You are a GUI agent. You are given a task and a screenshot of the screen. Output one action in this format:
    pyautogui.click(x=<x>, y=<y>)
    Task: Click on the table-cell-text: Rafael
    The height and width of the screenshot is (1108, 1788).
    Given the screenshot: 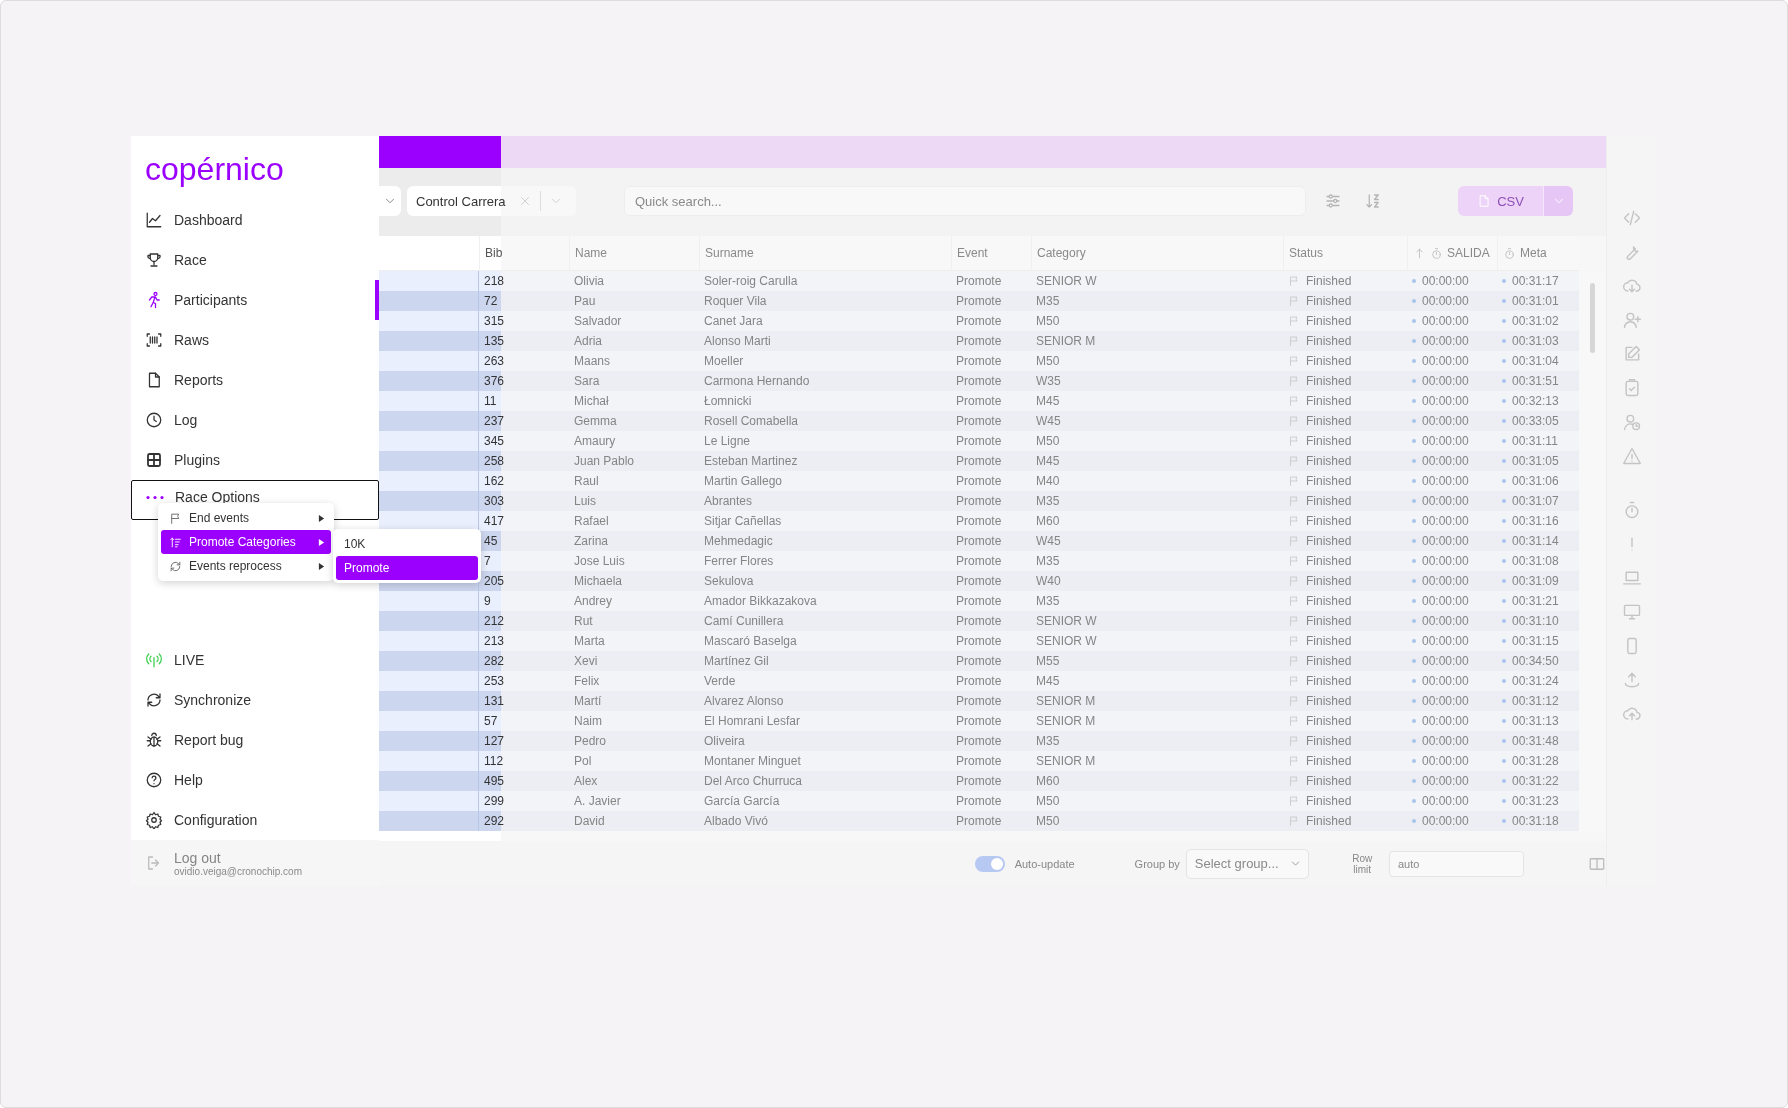 What is the action you would take?
    pyautogui.click(x=591, y=521)
    